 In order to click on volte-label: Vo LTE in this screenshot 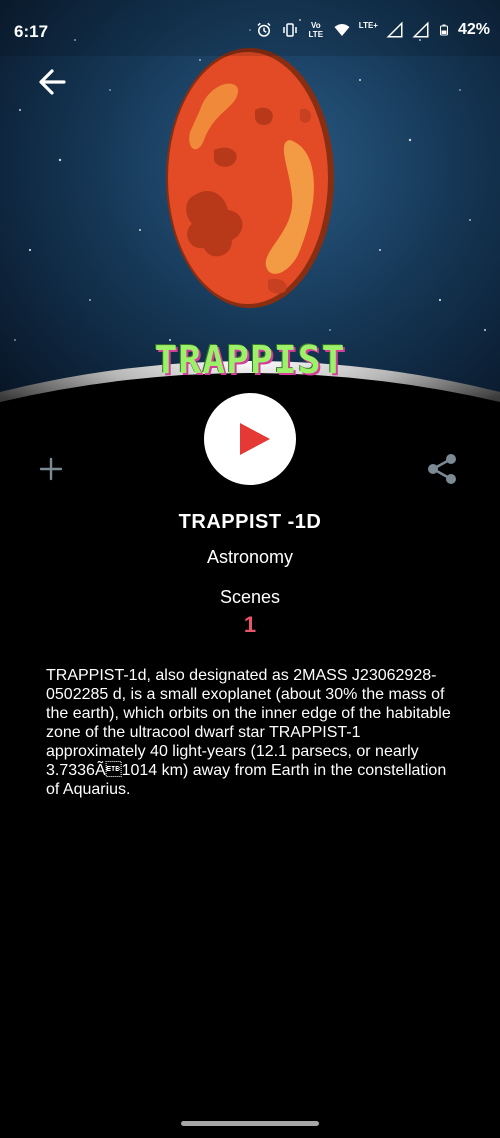, I will do `click(316, 30)`.